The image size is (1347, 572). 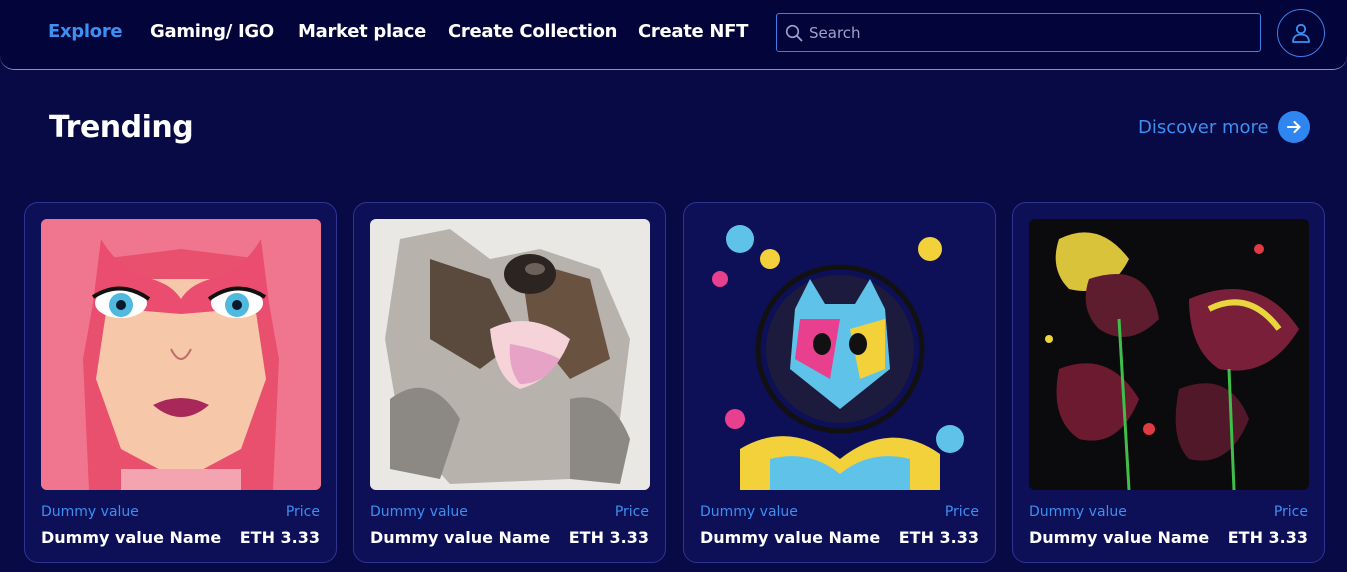 I want to click on nav-link-gaming-igo: Gaming/ IGO, so click(x=212, y=31).